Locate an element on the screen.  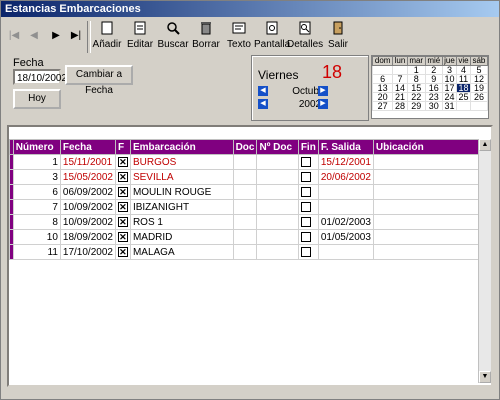
cell-embarcacion: IBIZANIGHT is located at coordinates (181, 207).